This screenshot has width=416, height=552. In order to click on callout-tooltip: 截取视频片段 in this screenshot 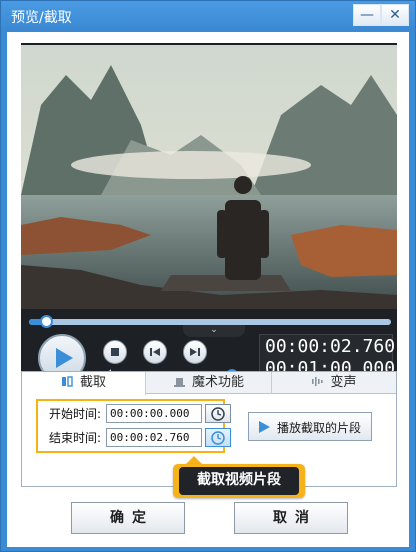, I will do `click(239, 481)`.